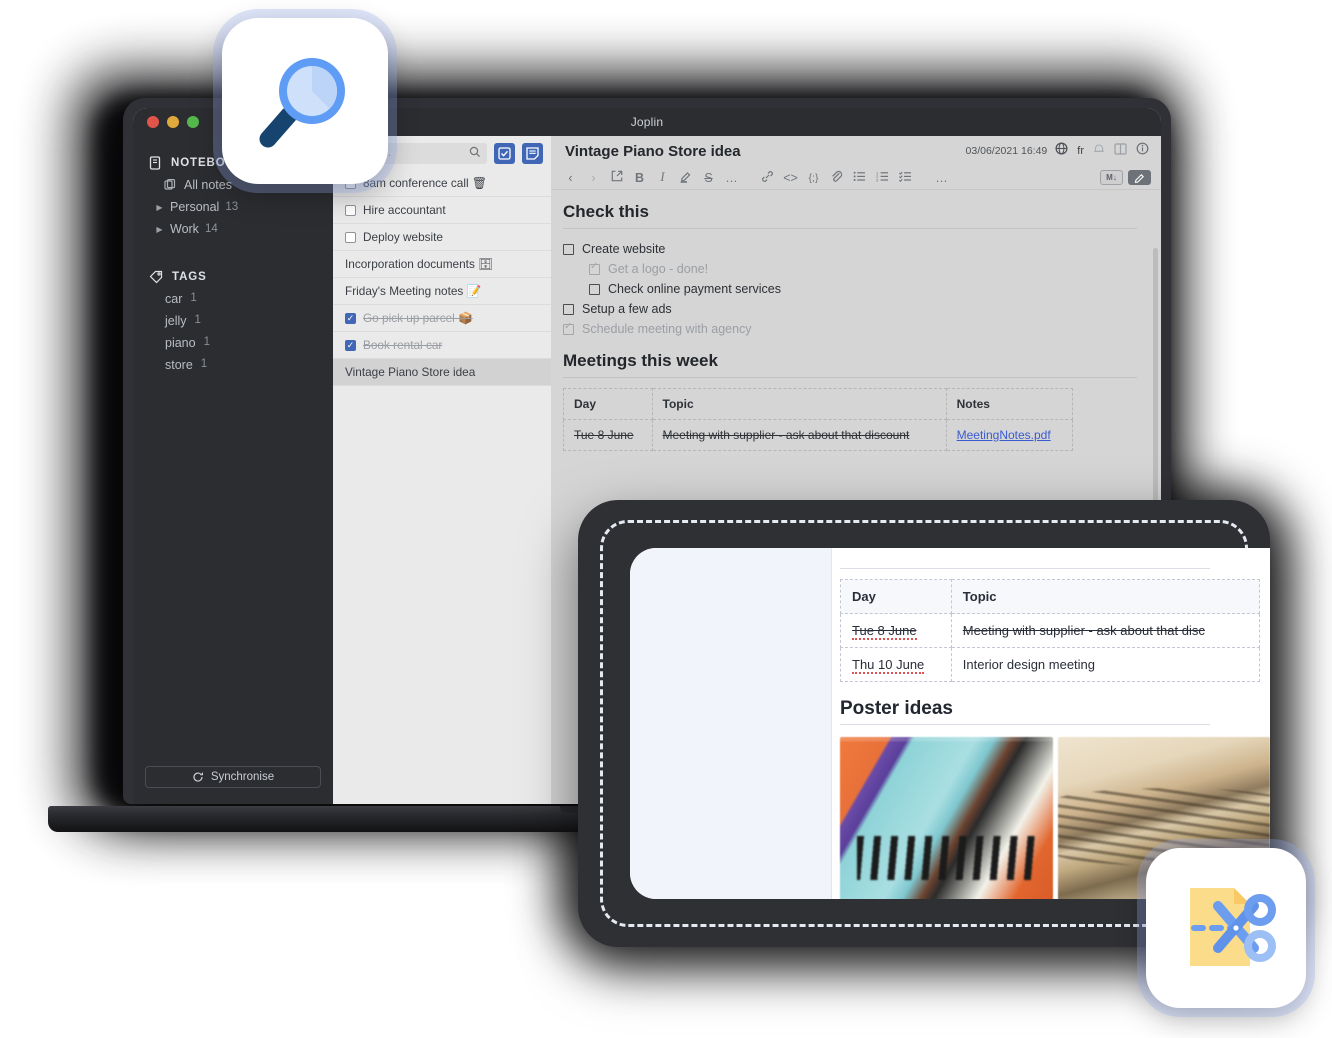  Describe the element at coordinates (905, 178) in the screenshot. I see `checklist-icon` at that location.